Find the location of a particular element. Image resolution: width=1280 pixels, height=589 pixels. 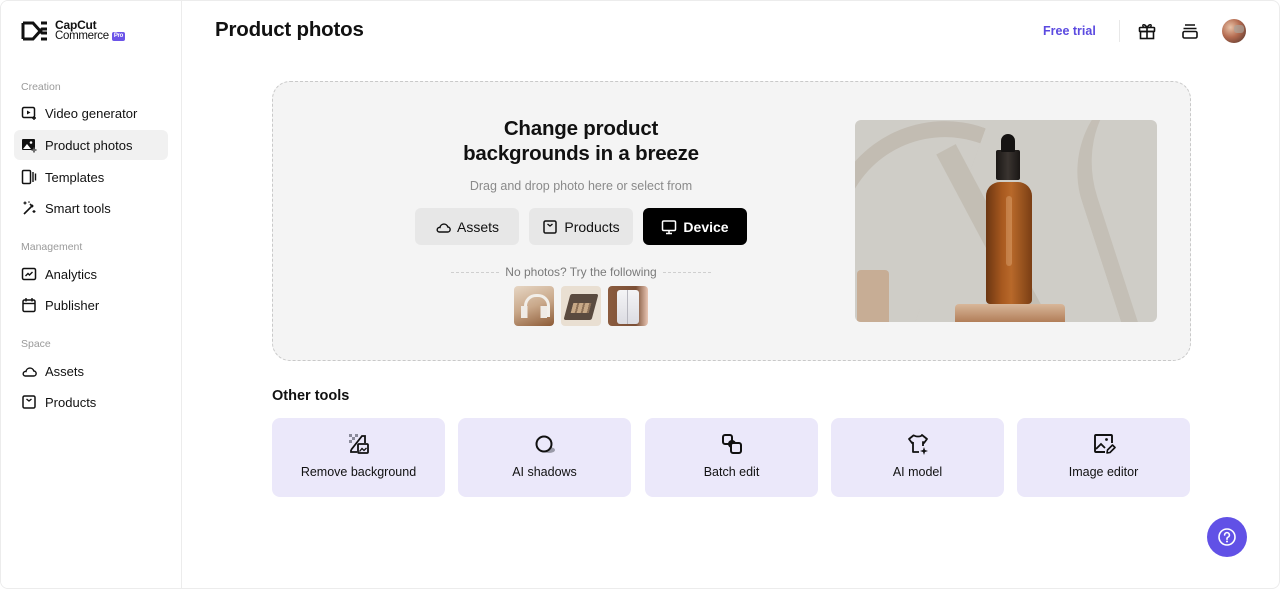

tool-ai-shadows: AI shadows is located at coordinates (544, 457).